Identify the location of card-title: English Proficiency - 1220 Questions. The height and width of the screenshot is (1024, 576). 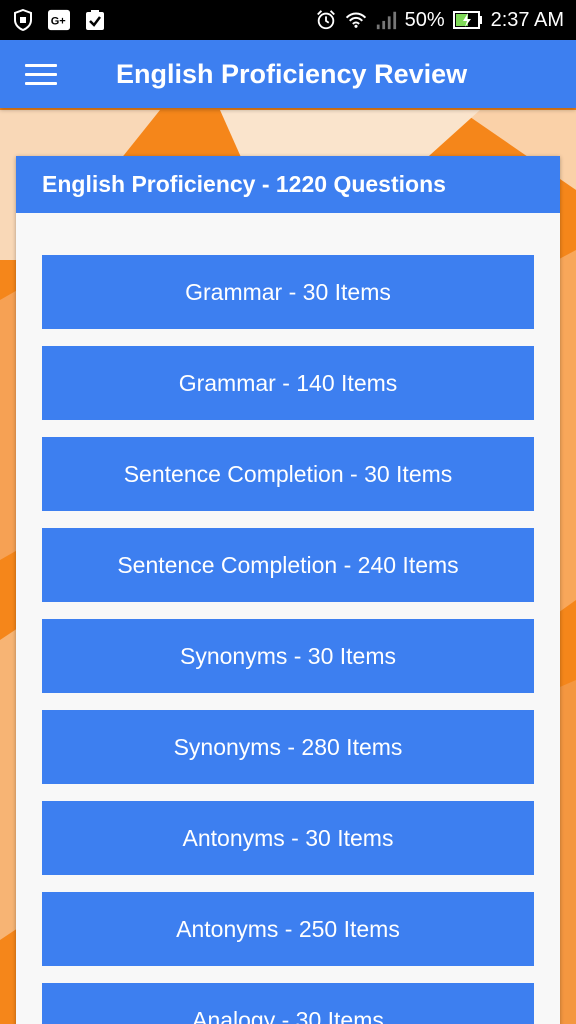
(288, 184).